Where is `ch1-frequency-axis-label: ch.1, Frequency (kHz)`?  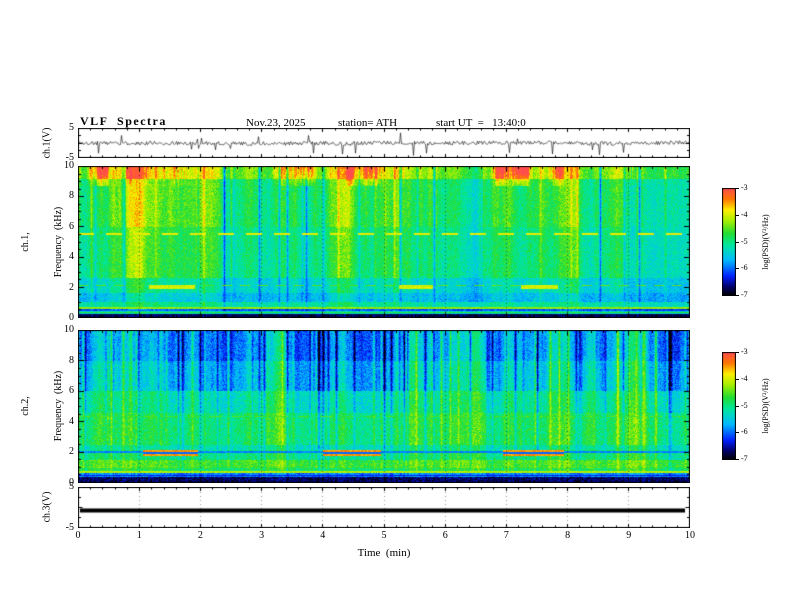 ch1-frequency-axis-label: ch.1, Frequency (kHz) is located at coordinates (43, 242).